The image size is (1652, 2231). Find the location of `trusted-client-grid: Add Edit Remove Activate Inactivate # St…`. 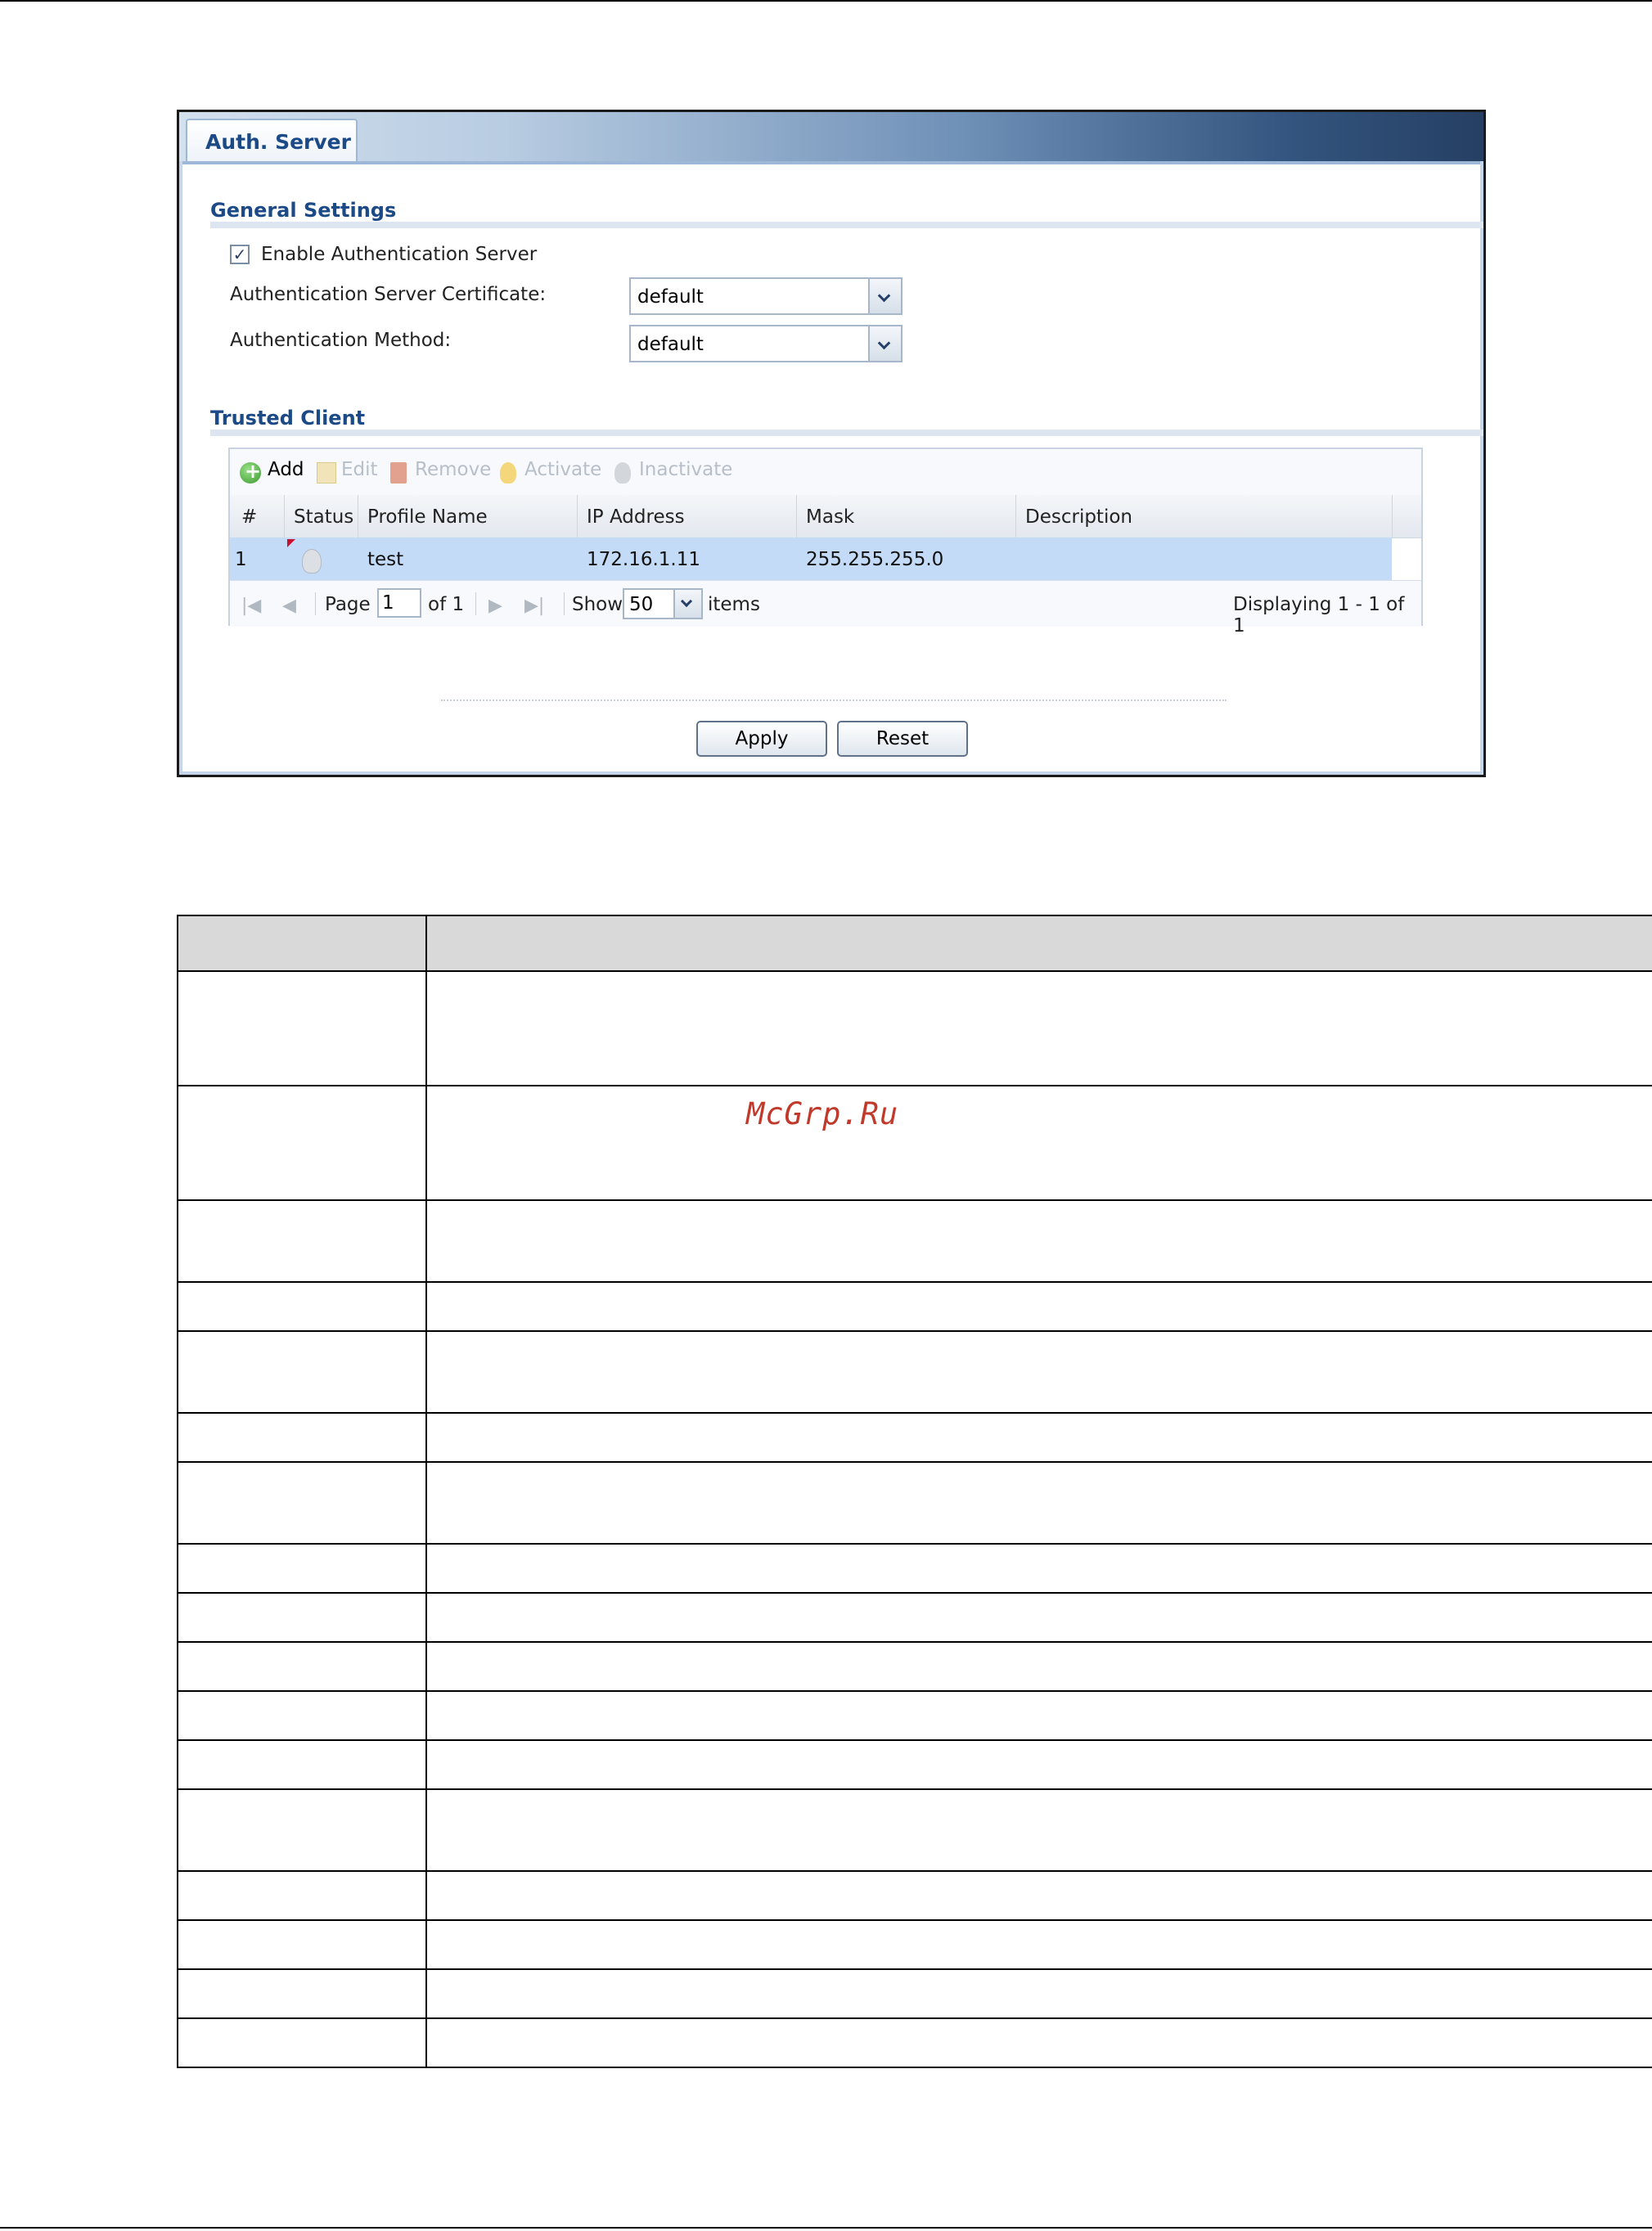

trusted-client-grid: Add Edit Remove Activate Inactivate # St… is located at coordinates (825, 542).